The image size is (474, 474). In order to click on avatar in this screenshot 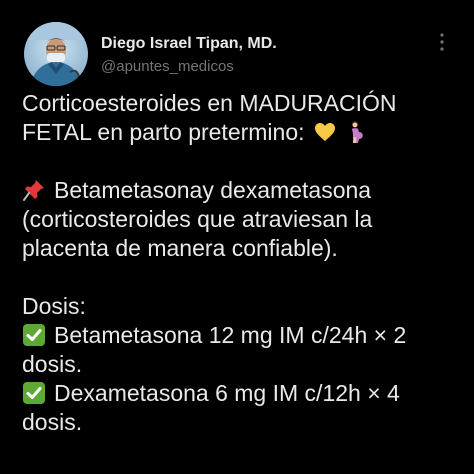, I will do `click(56, 54)`.